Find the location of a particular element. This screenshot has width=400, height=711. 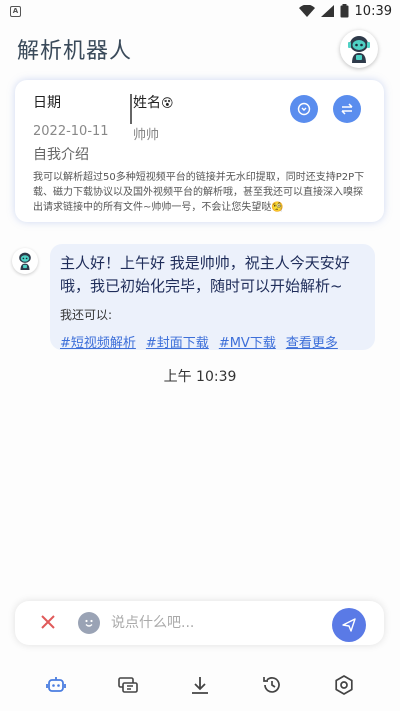

media-icon is located at coordinates (128, 685).